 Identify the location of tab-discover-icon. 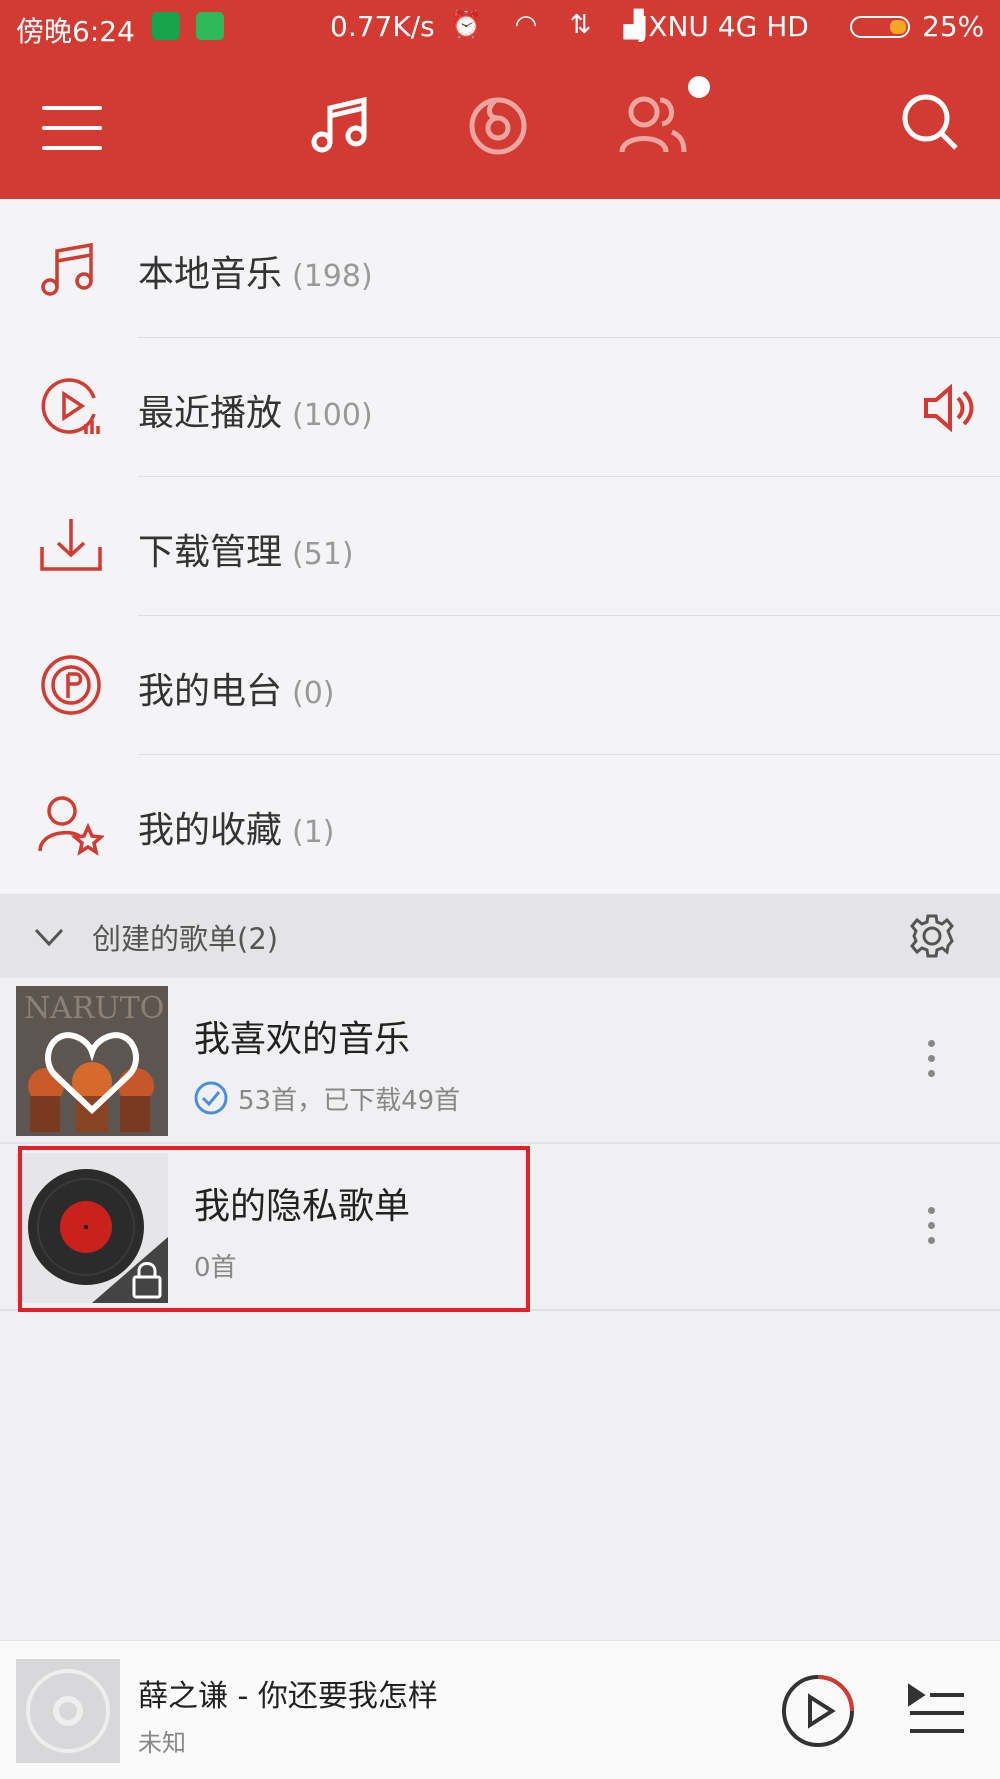
(498, 126).